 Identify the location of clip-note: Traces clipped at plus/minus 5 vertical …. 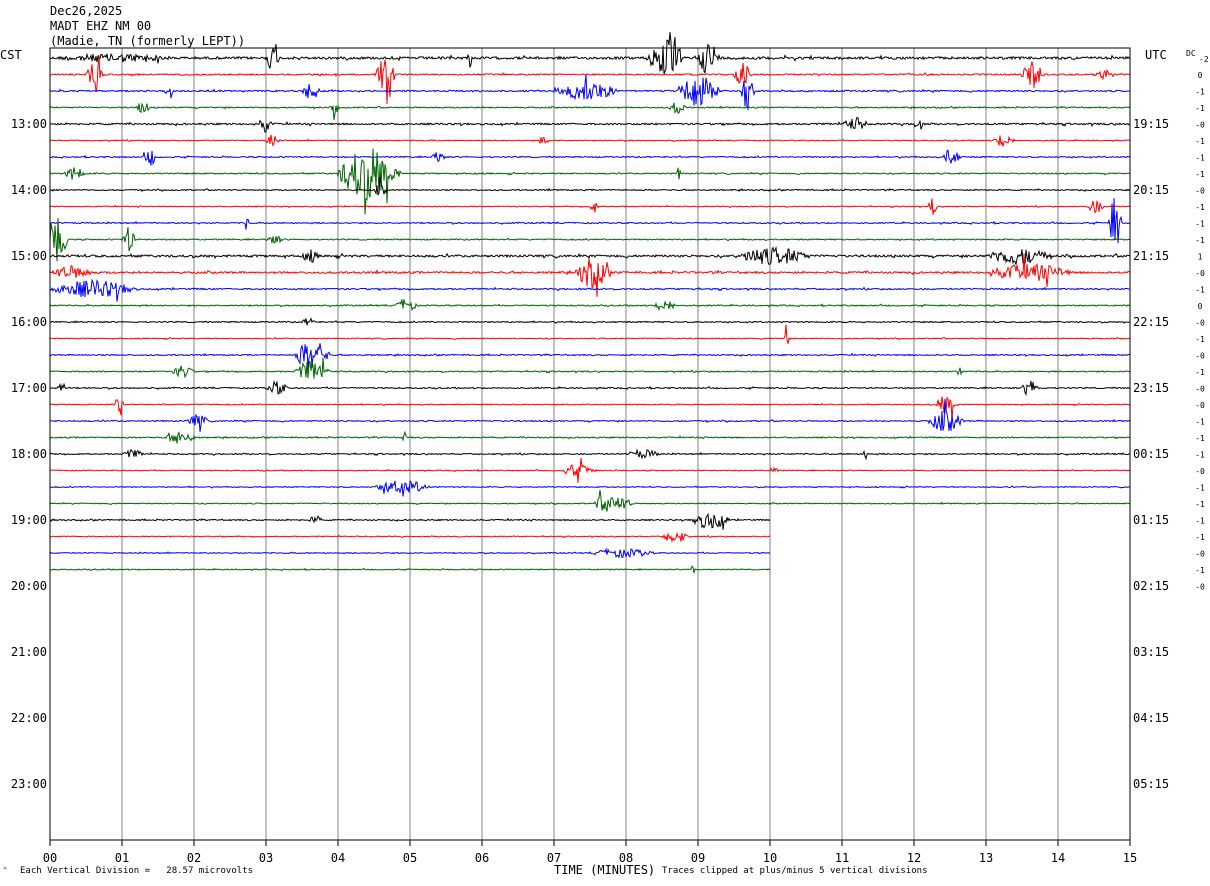
(795, 871).